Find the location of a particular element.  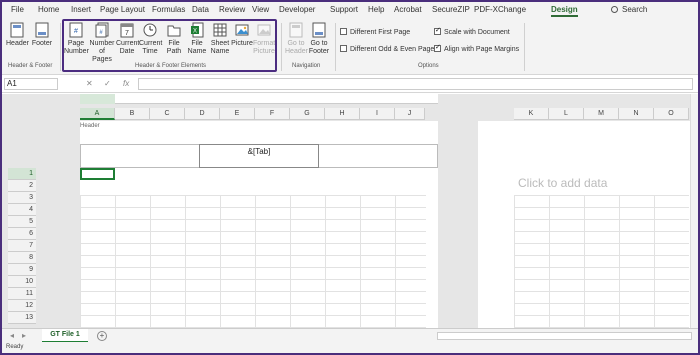

footer-button: Footer is located at coordinates (42, 35).